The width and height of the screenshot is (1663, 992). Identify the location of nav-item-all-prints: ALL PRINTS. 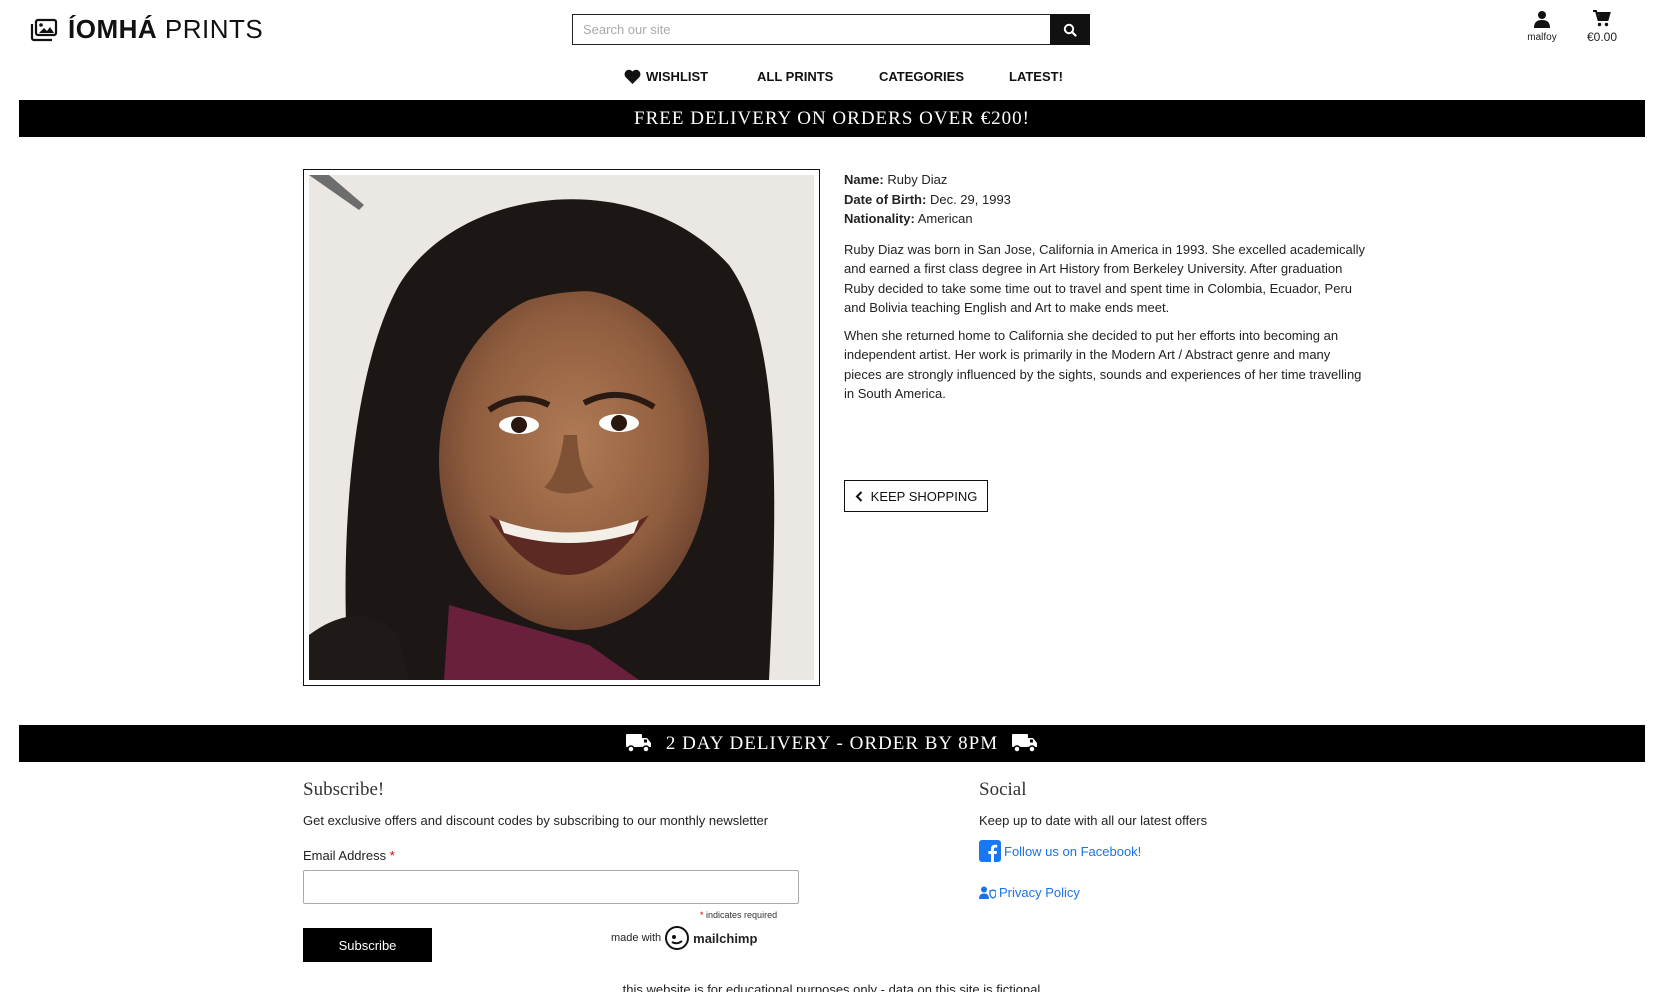
(795, 76).